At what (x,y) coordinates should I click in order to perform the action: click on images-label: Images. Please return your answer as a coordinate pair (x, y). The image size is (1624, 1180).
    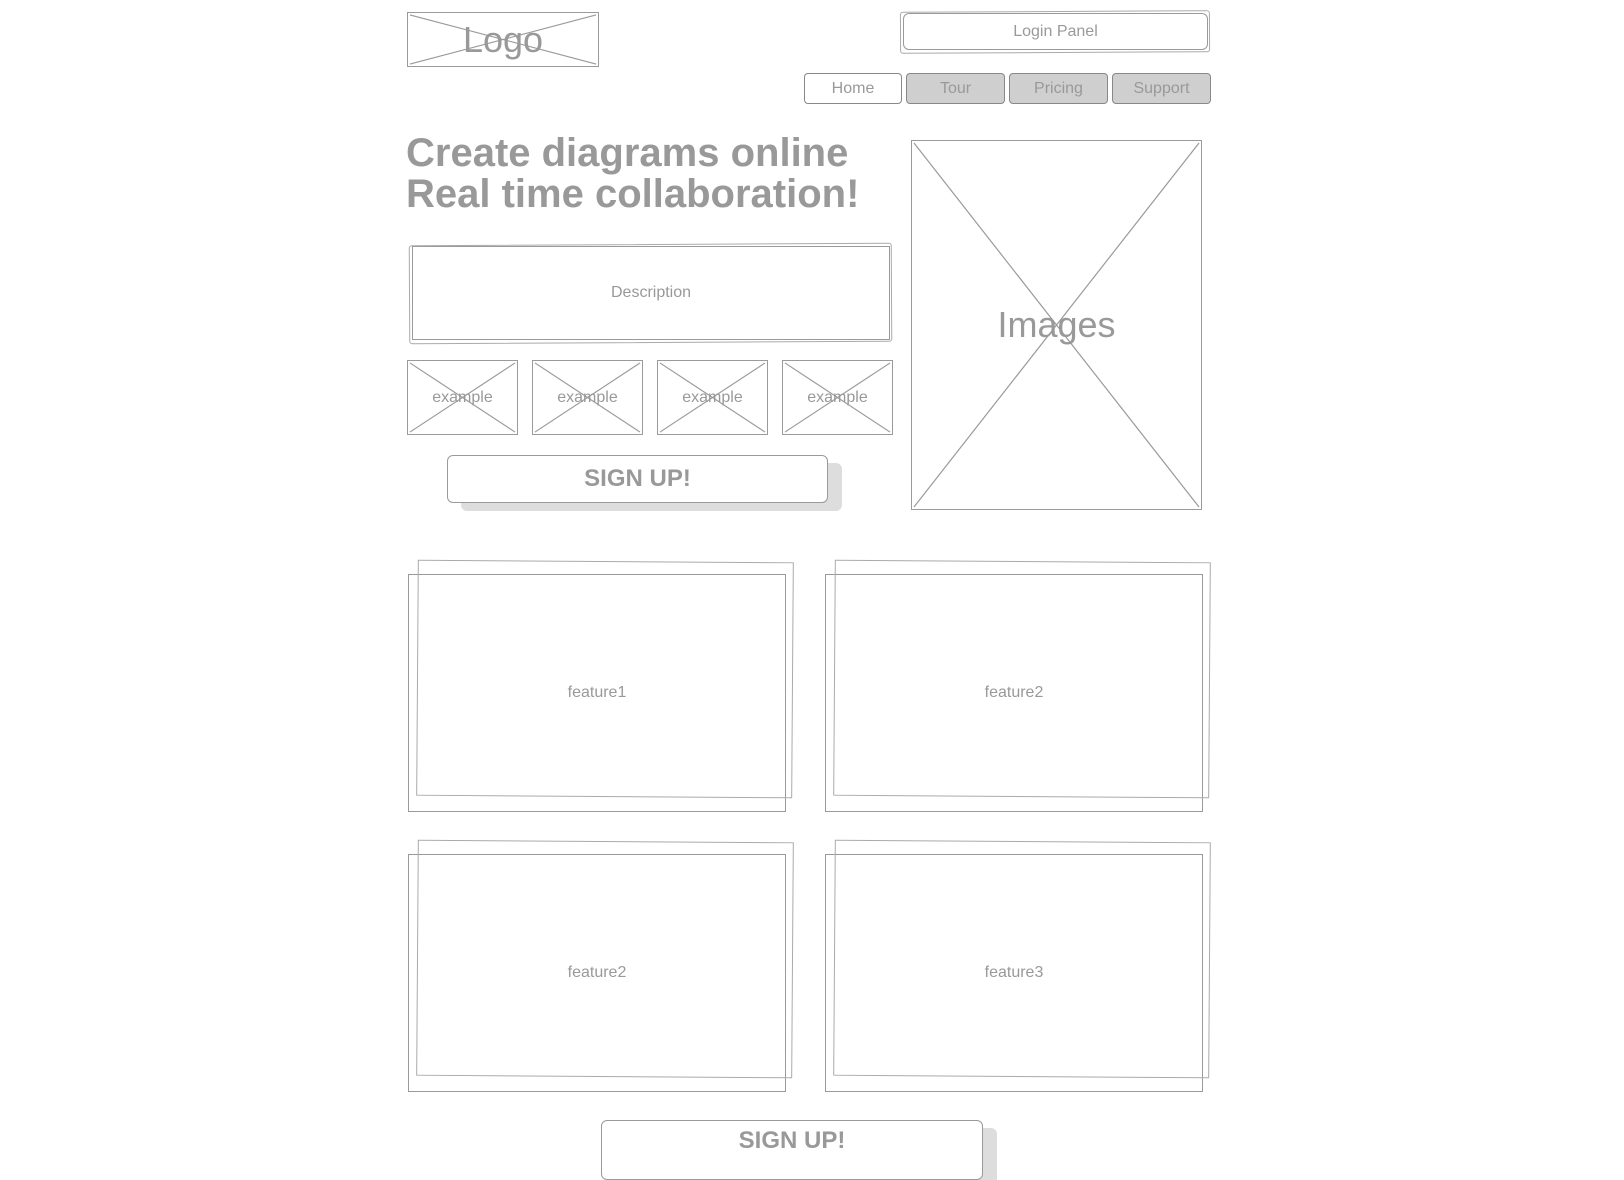
    Looking at the image, I should click on (1056, 324).